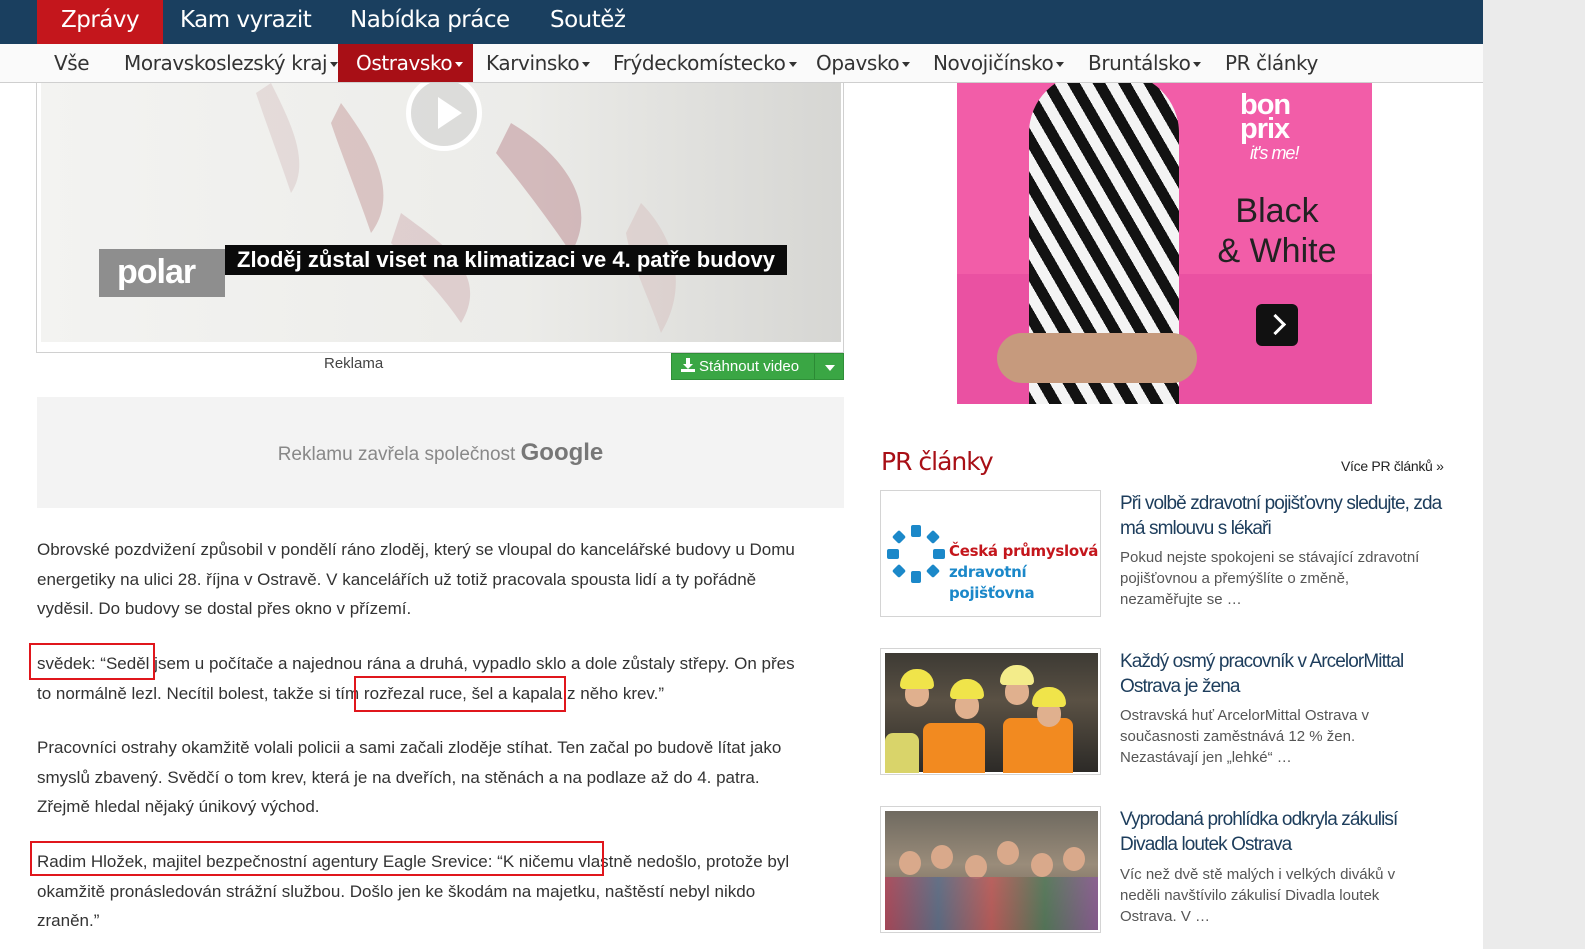 This screenshot has height=949, width=1585. I want to click on pr-article-thumbnail: Česká průmyslová zdravotní pojišťovna, so click(990, 553).